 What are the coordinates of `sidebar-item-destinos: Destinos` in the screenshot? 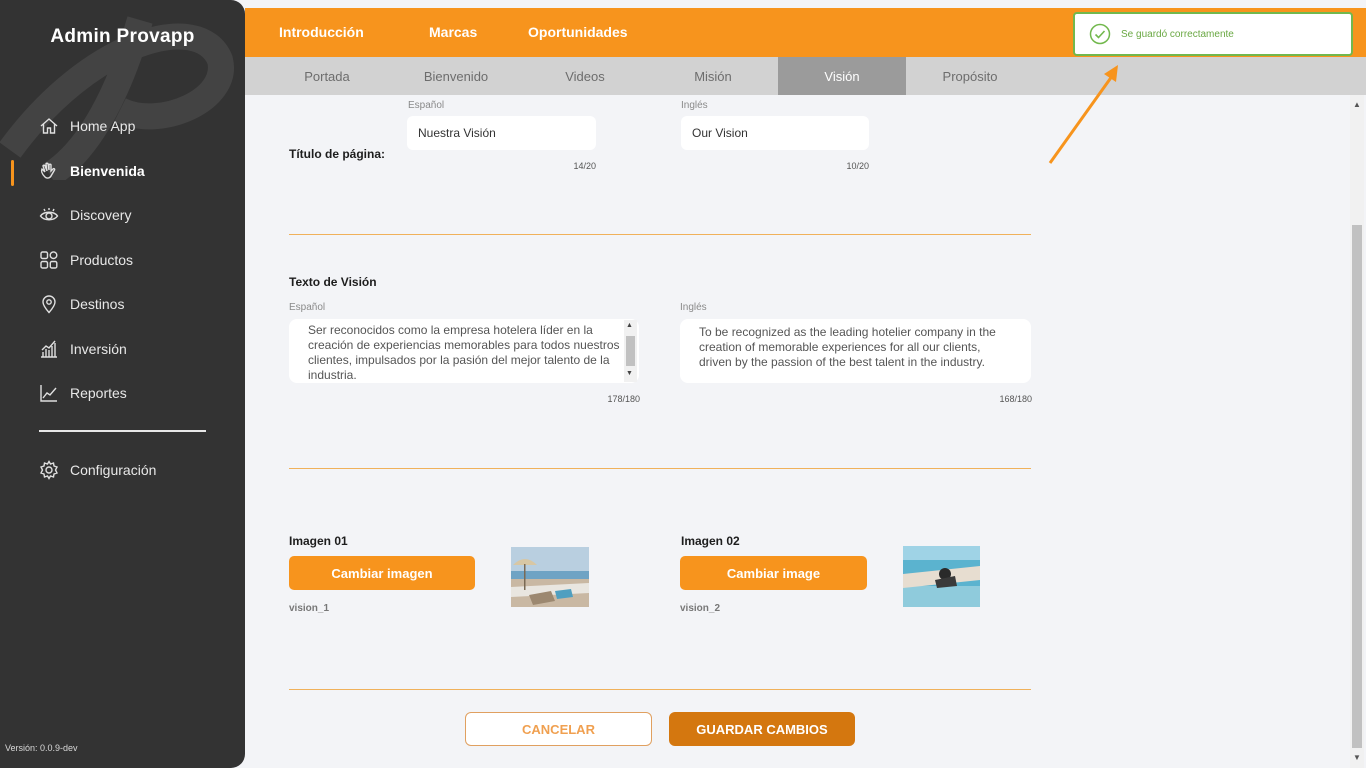 It's located at (81, 304).